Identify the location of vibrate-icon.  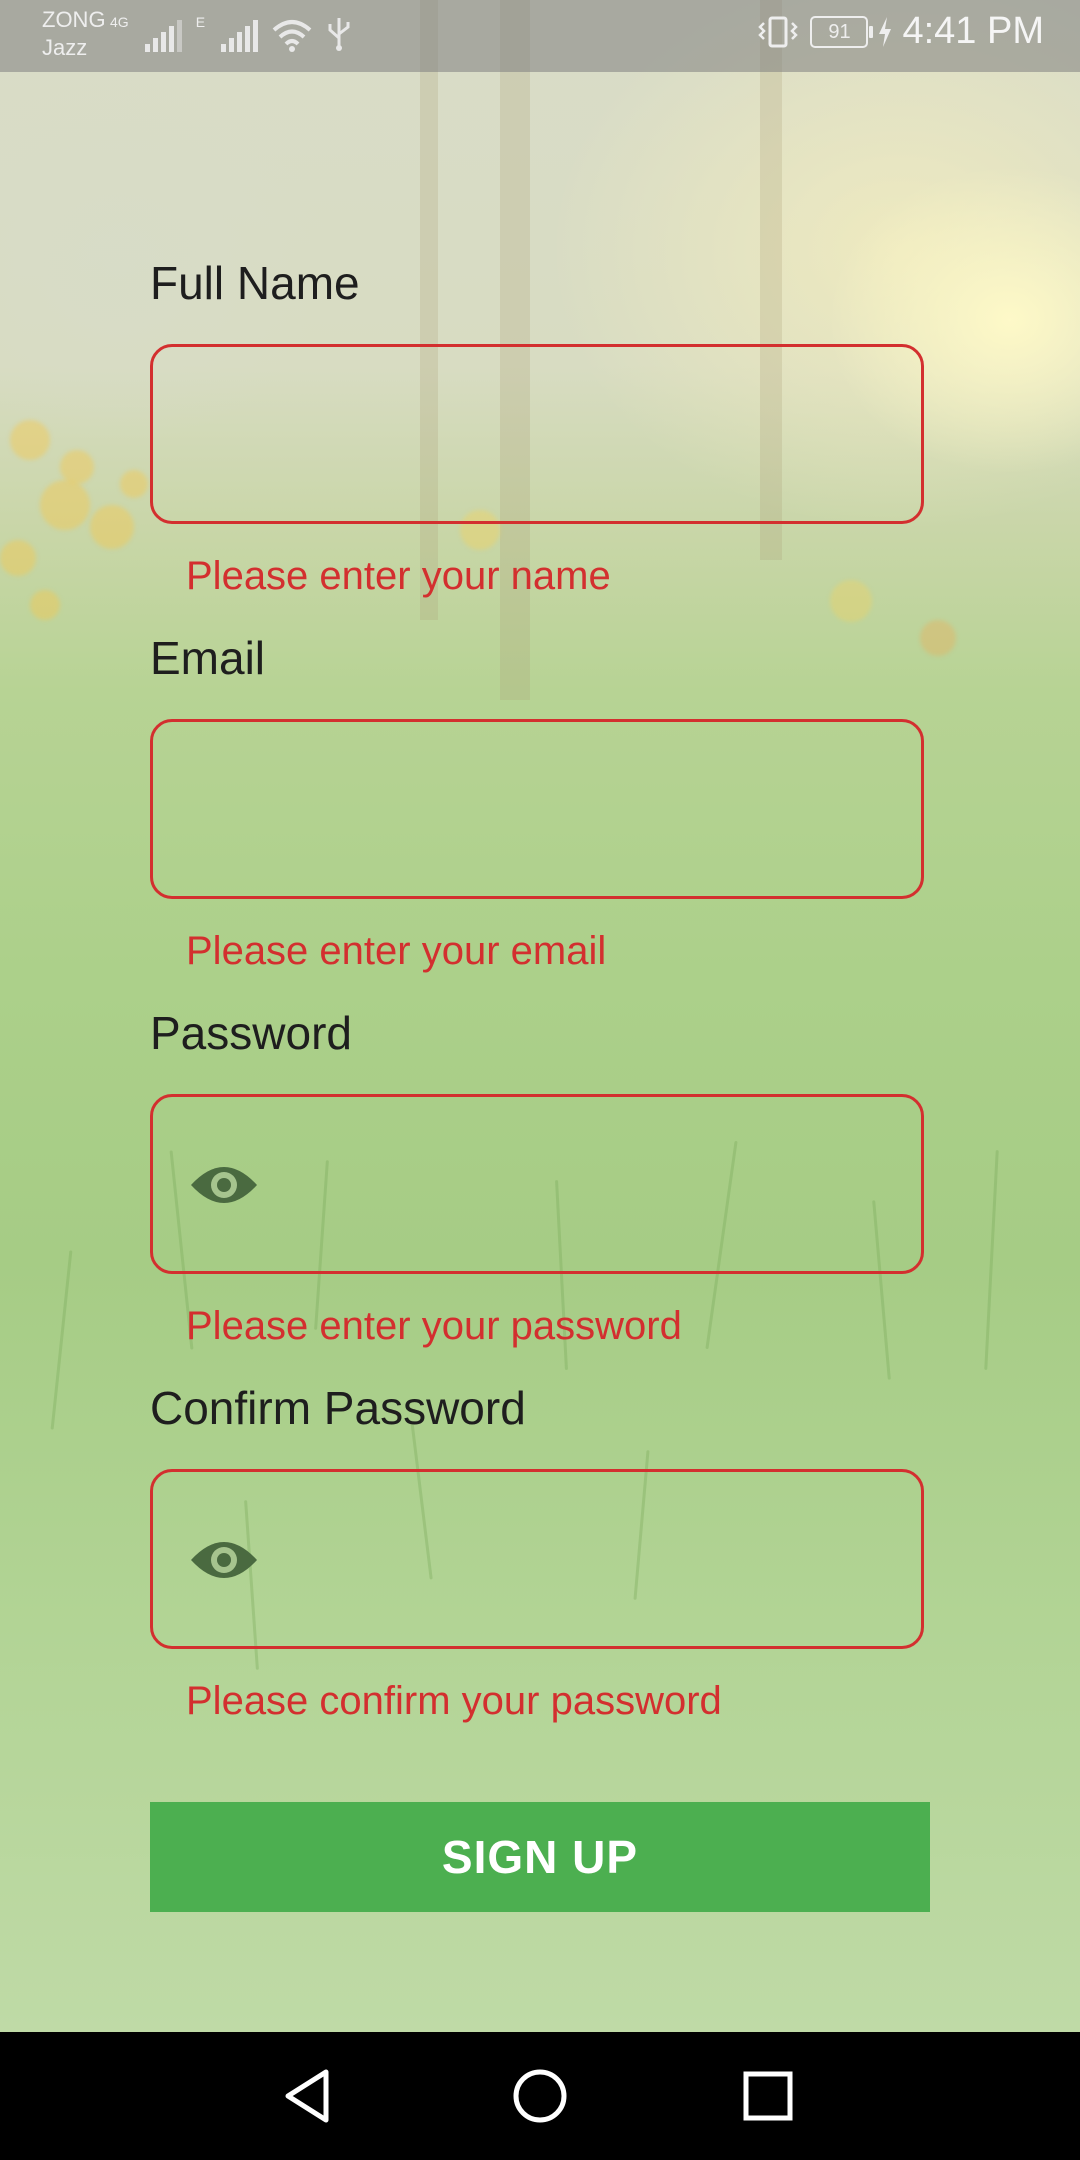
(778, 31).